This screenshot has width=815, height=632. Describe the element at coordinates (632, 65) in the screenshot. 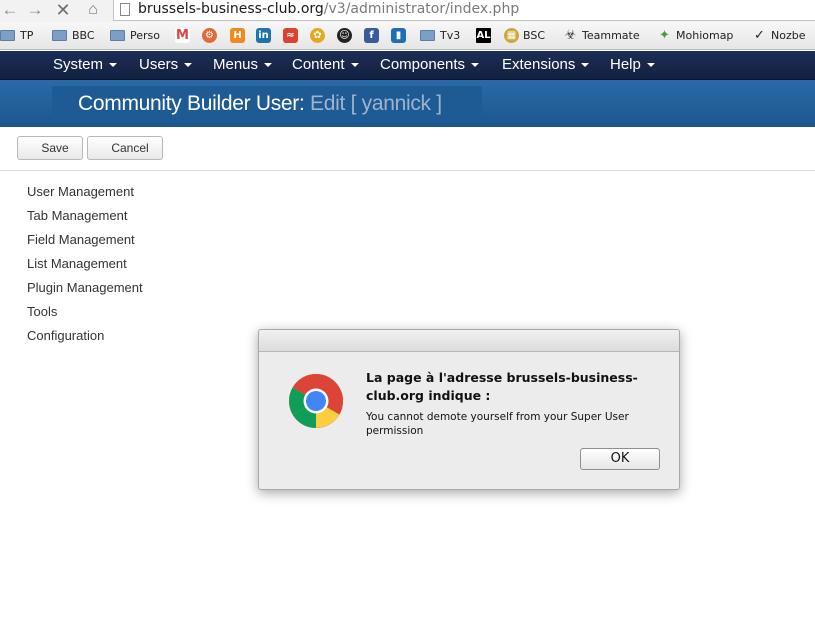

I see `menu-help: Help` at that location.